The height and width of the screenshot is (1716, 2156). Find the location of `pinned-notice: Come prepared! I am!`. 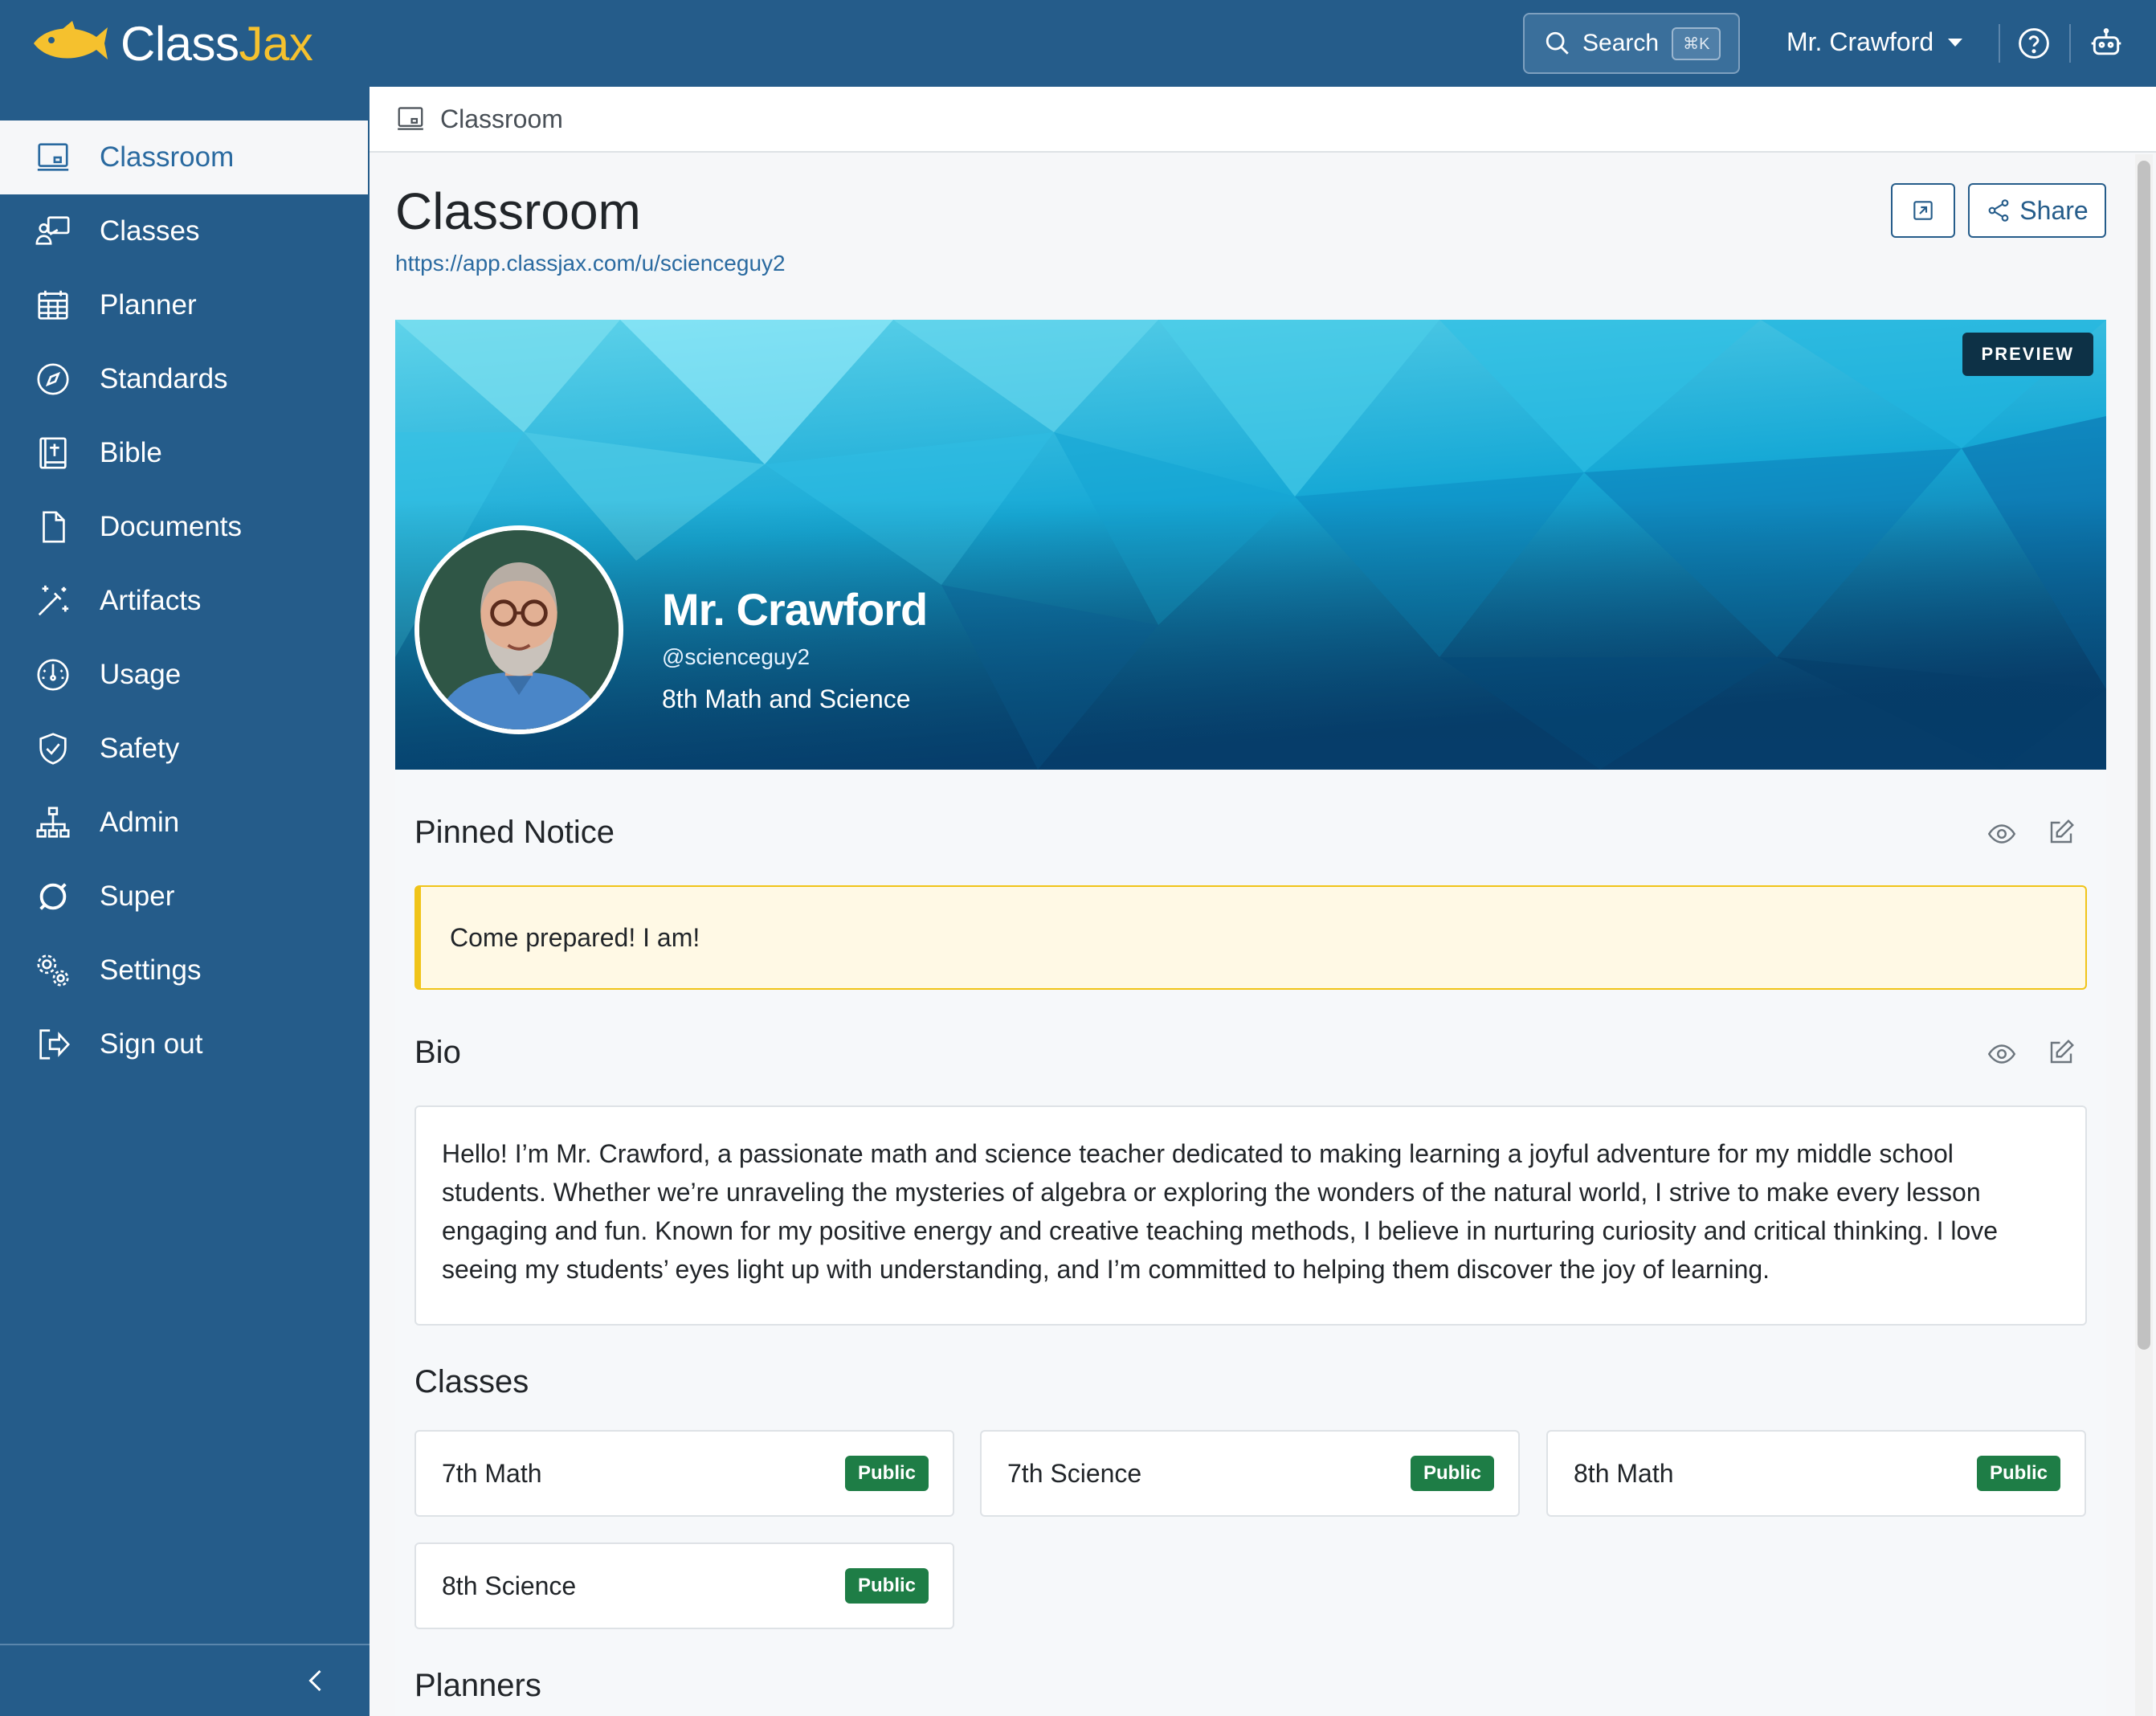

pinned-notice: Come prepared! I am! is located at coordinates (1251, 937).